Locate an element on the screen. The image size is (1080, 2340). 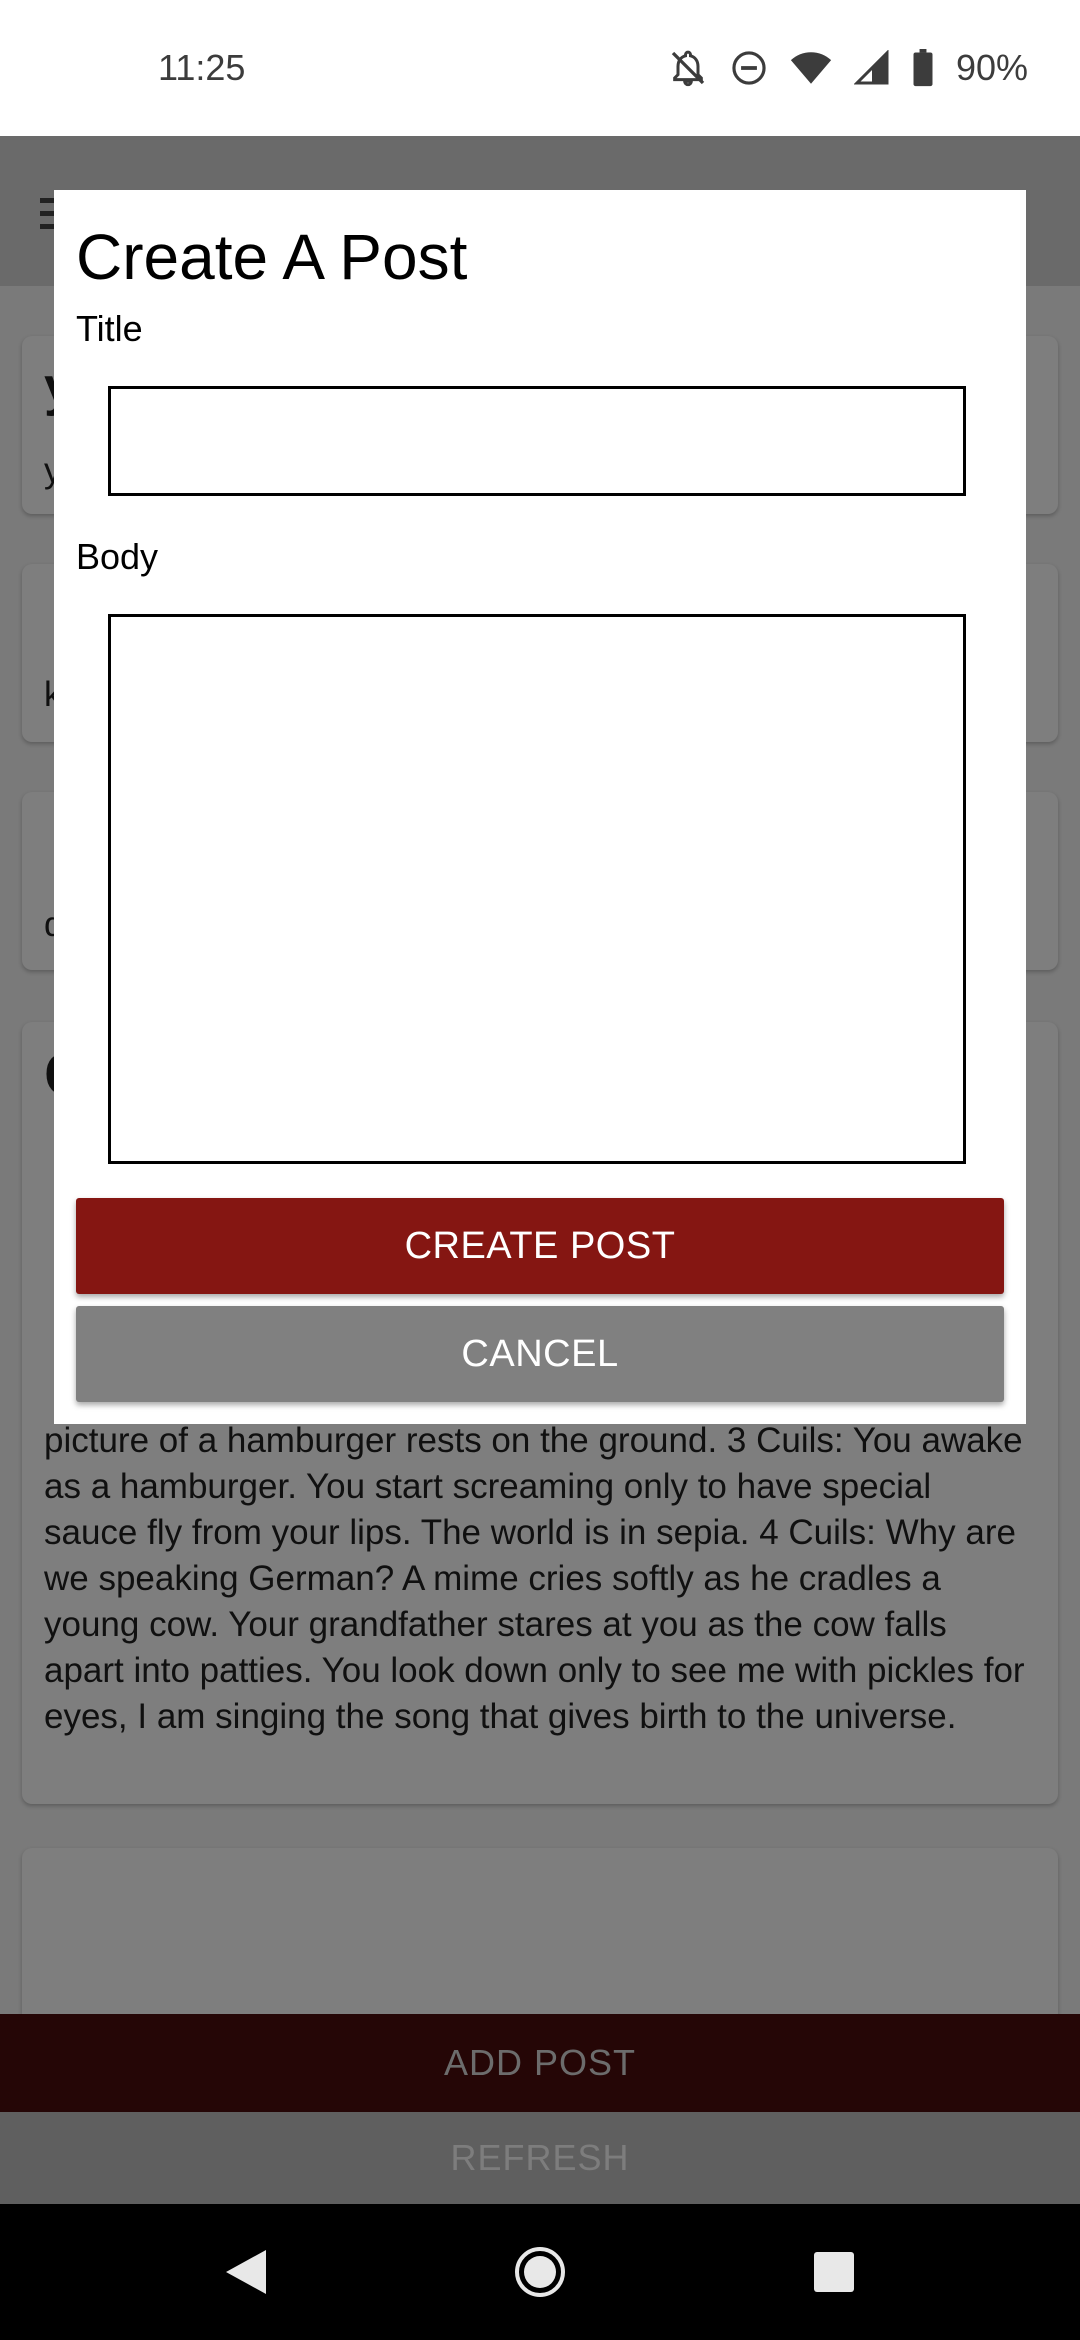
status-bar: 11:25 90% is located at coordinates (540, 68).